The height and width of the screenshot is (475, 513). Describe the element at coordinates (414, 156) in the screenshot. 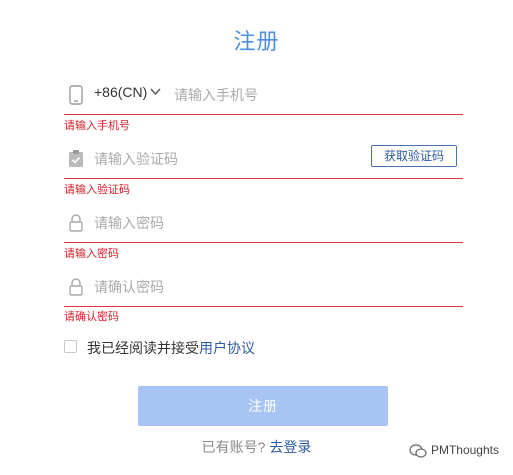

I see `get-code-button: 获取验证码` at that location.